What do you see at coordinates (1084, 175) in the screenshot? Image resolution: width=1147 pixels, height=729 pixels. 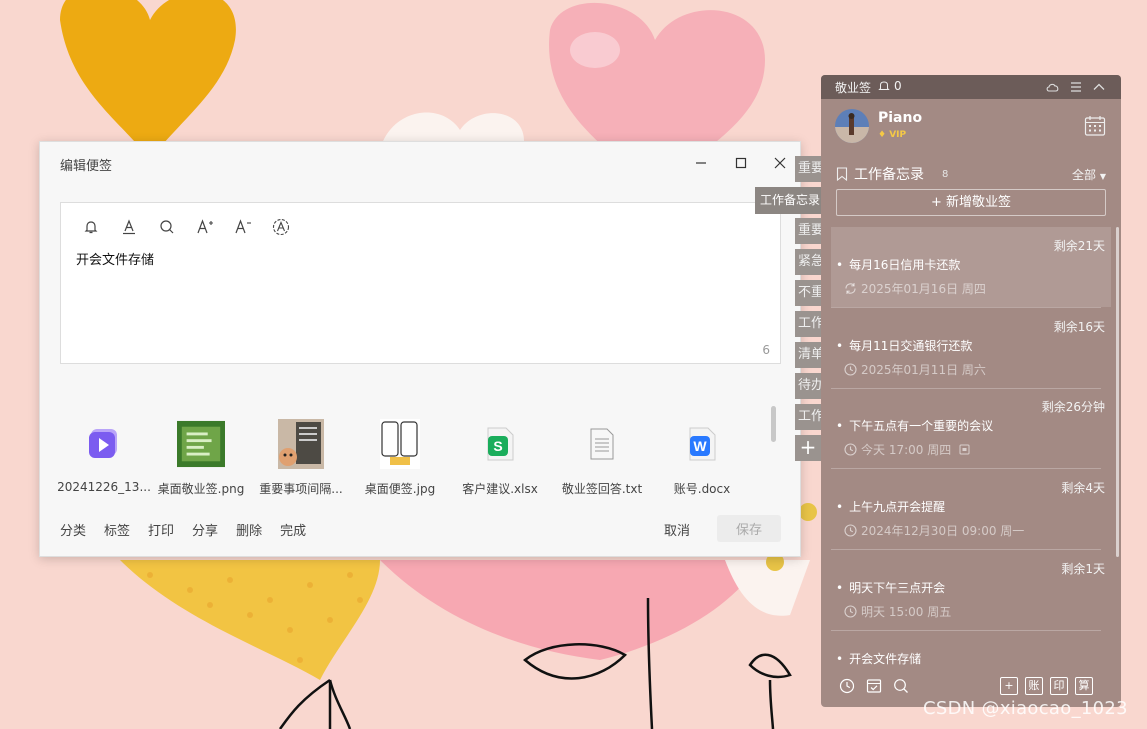 I see `filter-label: 全部` at bounding box center [1084, 175].